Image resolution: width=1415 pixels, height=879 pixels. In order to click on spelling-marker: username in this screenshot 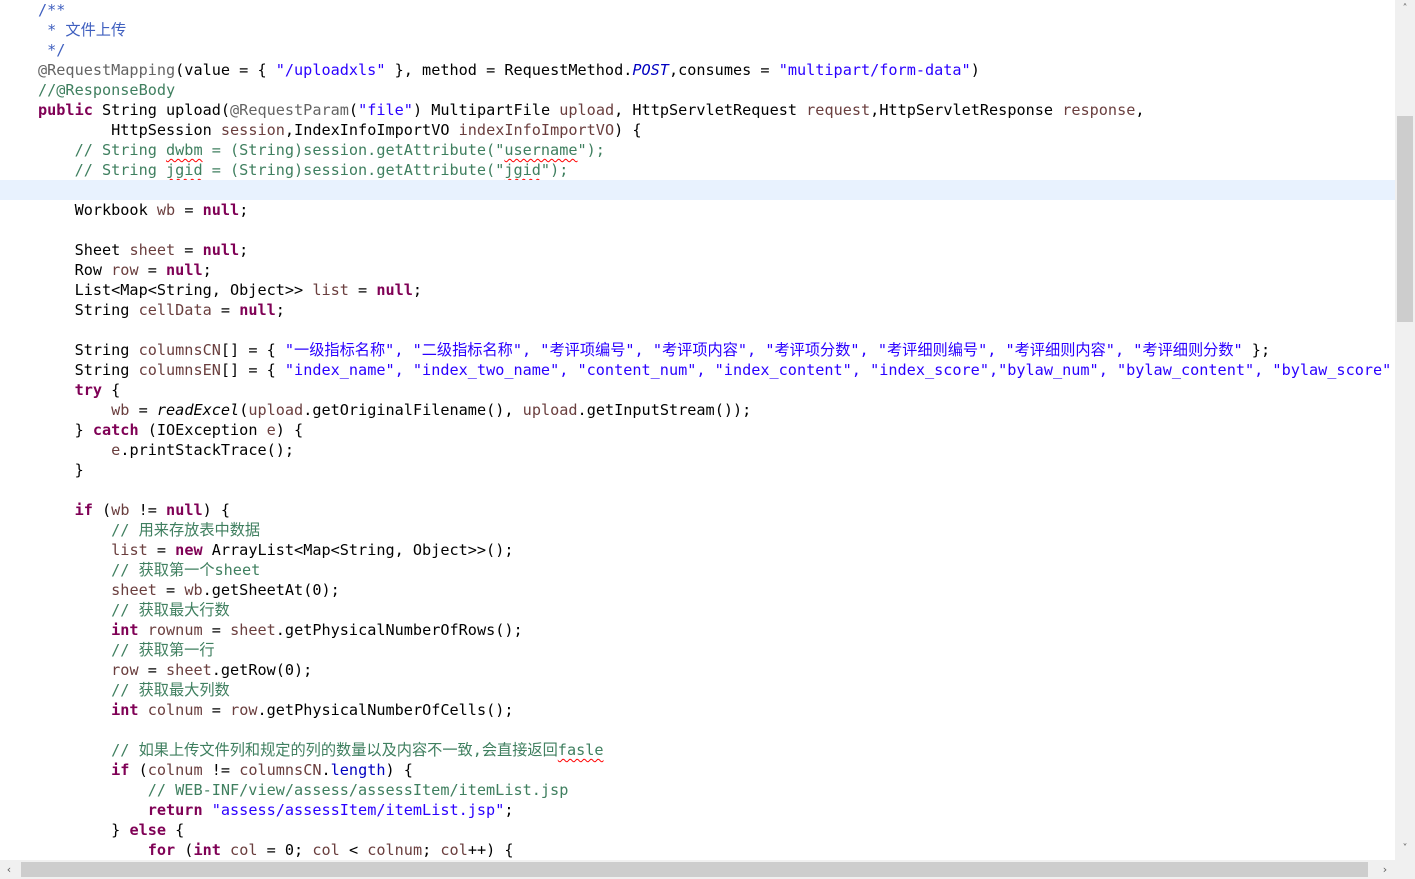, I will do `click(541, 150)`.